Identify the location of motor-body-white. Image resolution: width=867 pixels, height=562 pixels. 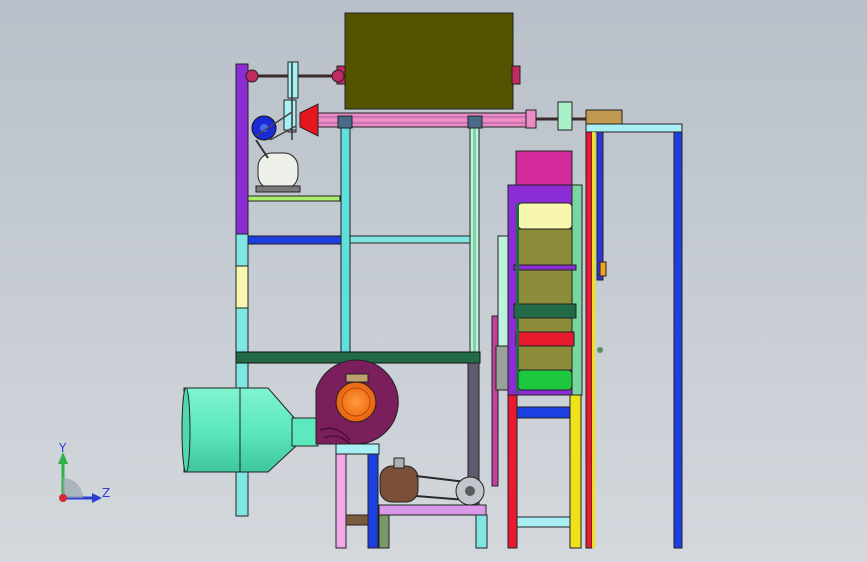
(278, 171).